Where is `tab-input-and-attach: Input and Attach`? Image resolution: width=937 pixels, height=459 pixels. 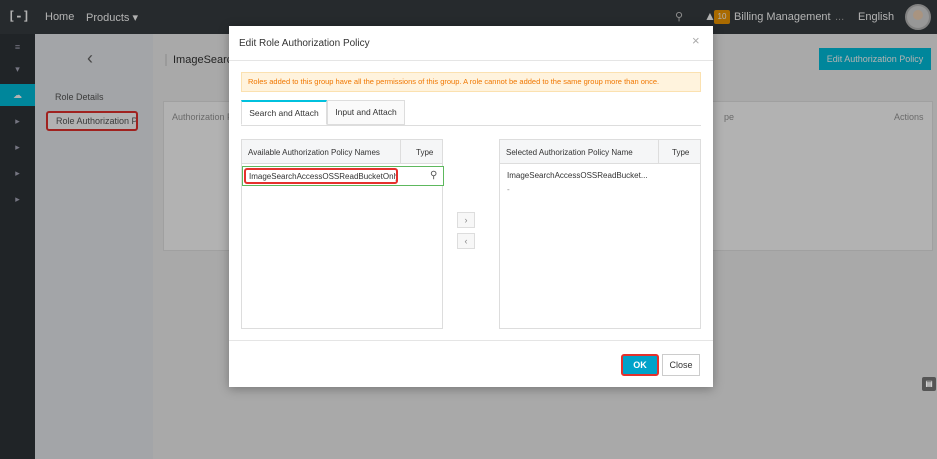
tab-input-and-attach: Input and Attach is located at coordinates (366, 112).